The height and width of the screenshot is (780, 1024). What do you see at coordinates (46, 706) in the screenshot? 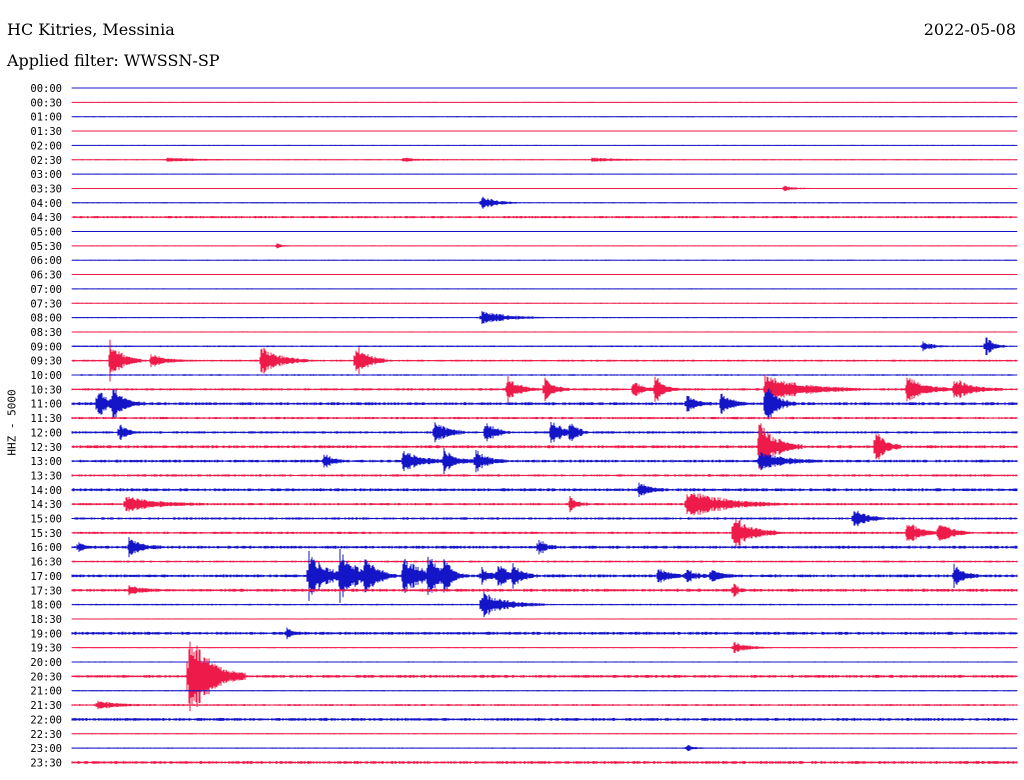
I see `time-label: 21:30` at bounding box center [46, 706].